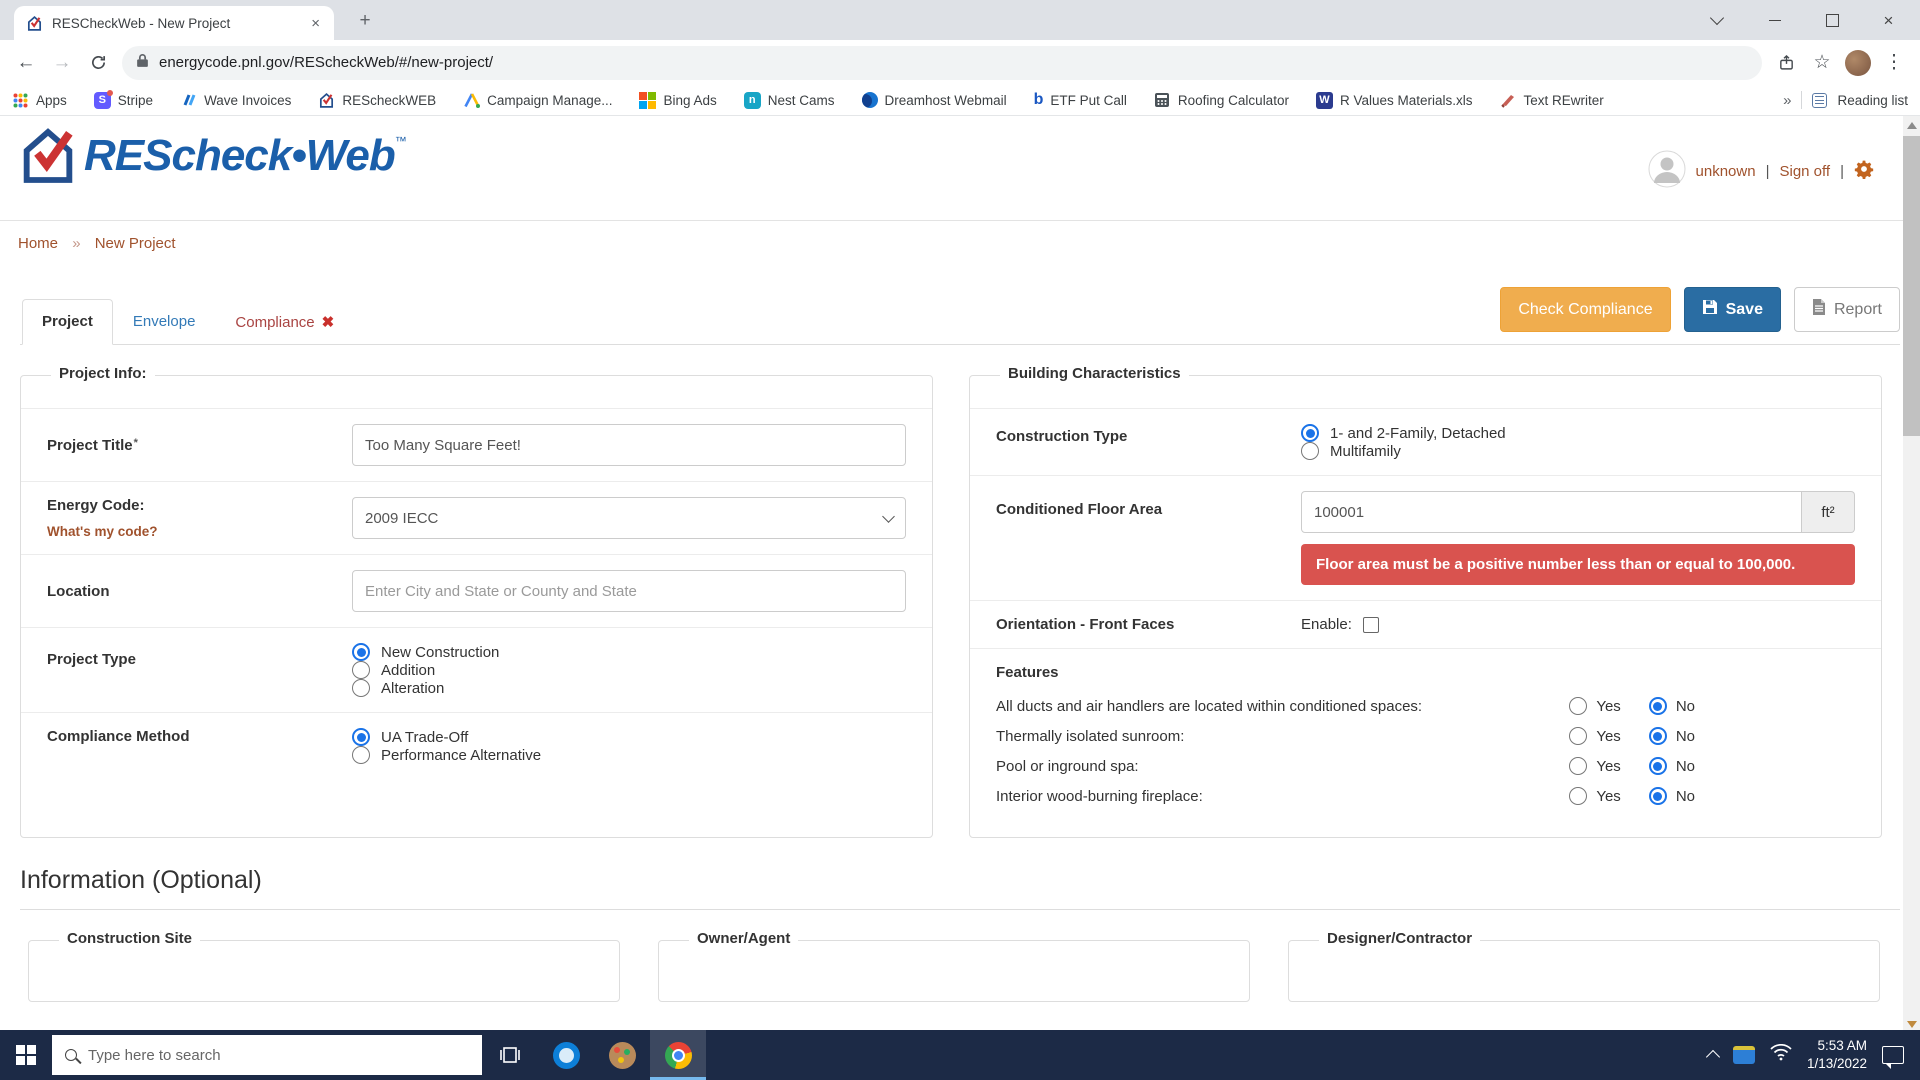  Describe the element at coordinates (1508, 100) in the screenshot. I see `pen-icon` at that location.